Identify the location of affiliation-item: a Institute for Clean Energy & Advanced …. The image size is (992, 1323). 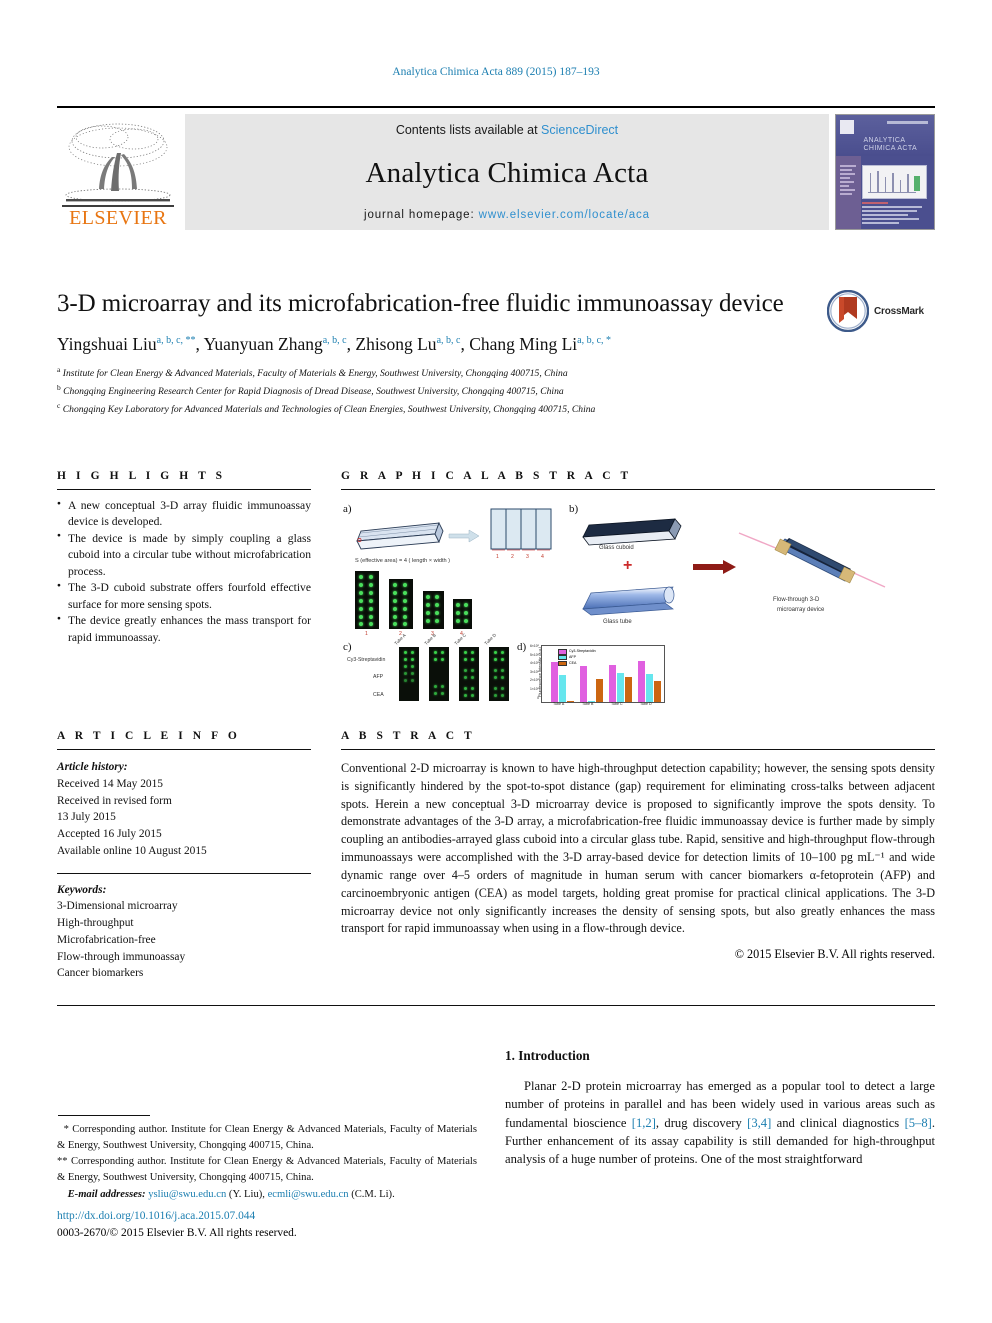
(312, 372).